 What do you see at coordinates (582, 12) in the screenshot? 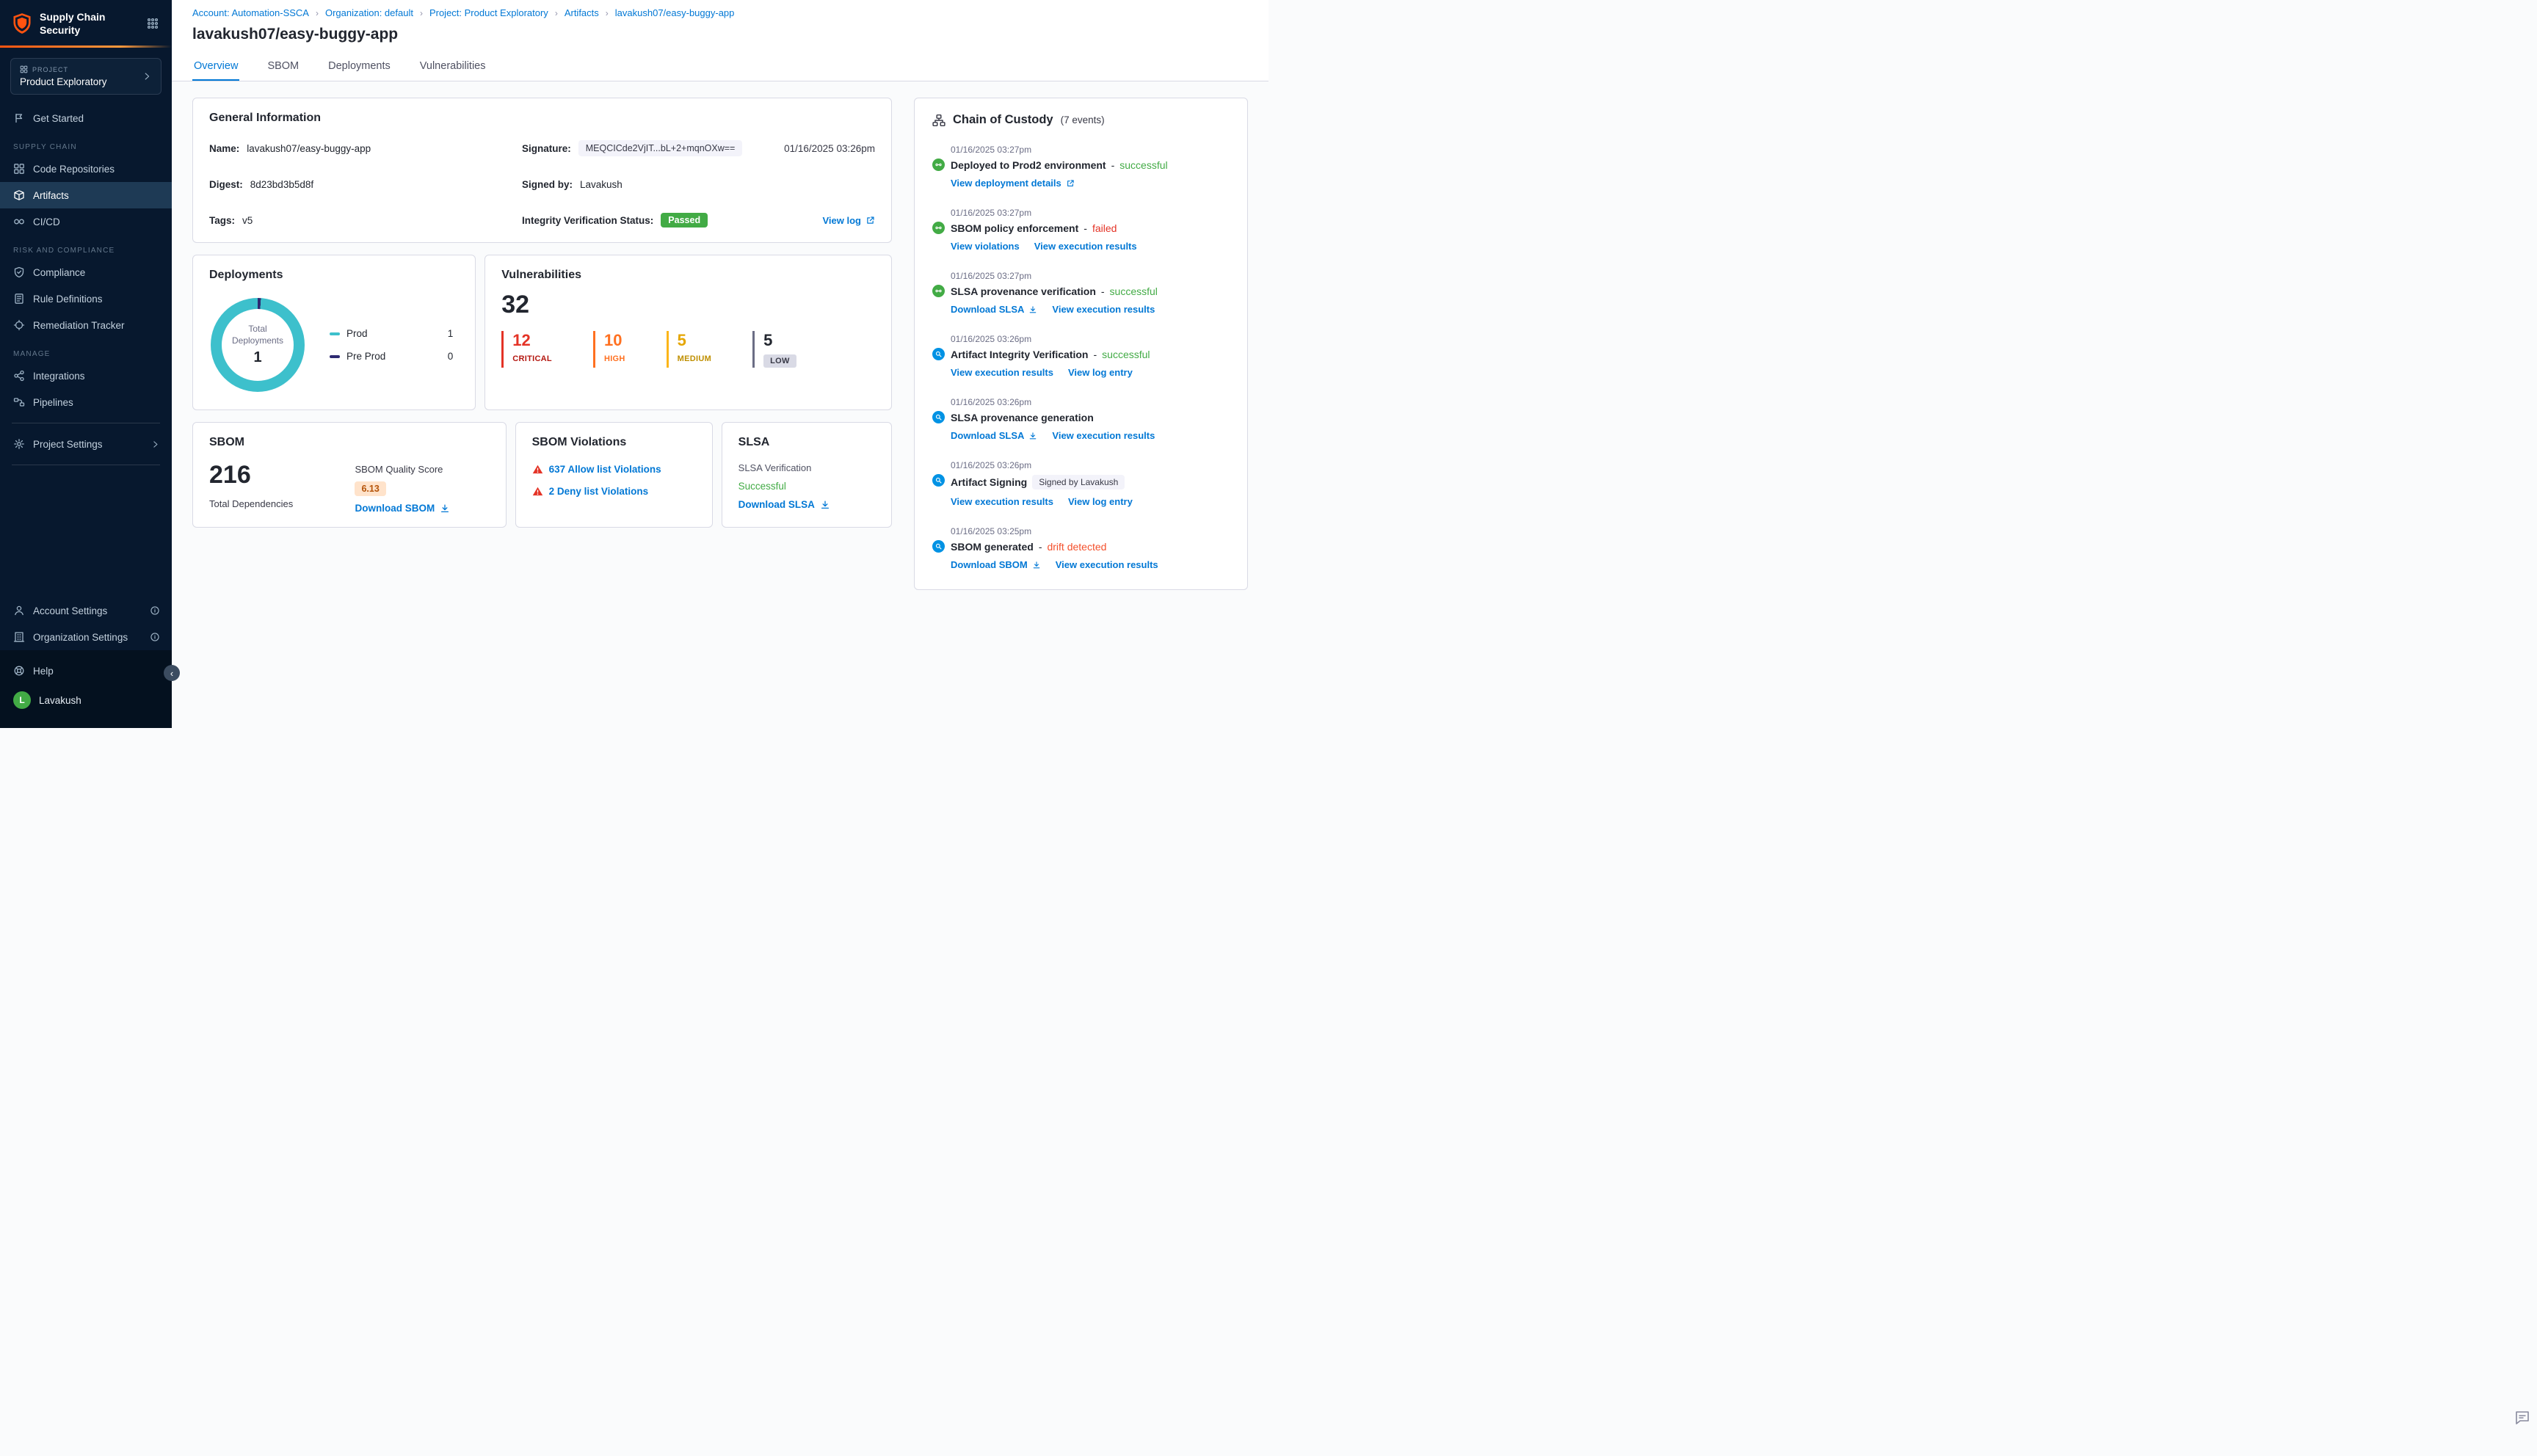
I see `breadcrumb-artifacts-link: Artifacts` at bounding box center [582, 12].